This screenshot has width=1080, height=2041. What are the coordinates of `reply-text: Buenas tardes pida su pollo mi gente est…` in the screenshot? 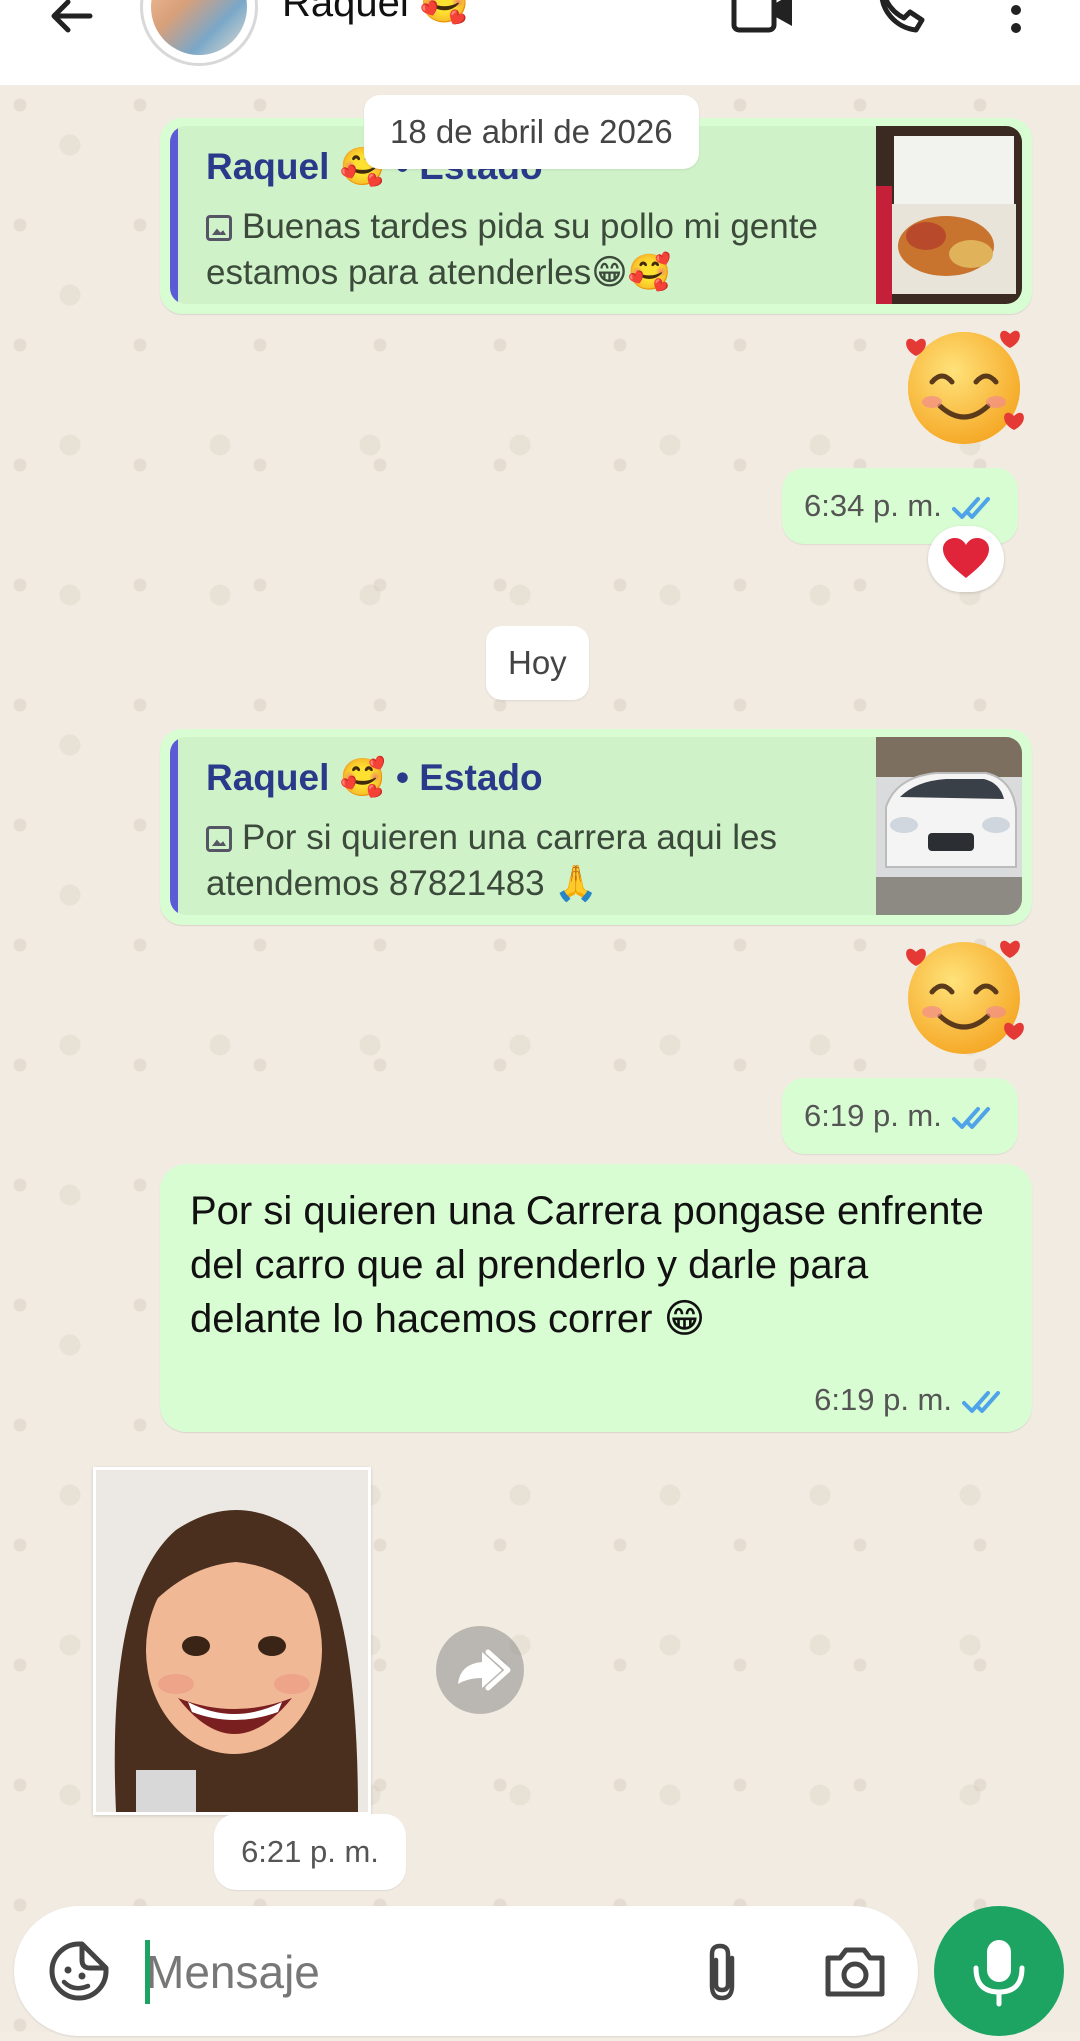 It's located at (512, 249).